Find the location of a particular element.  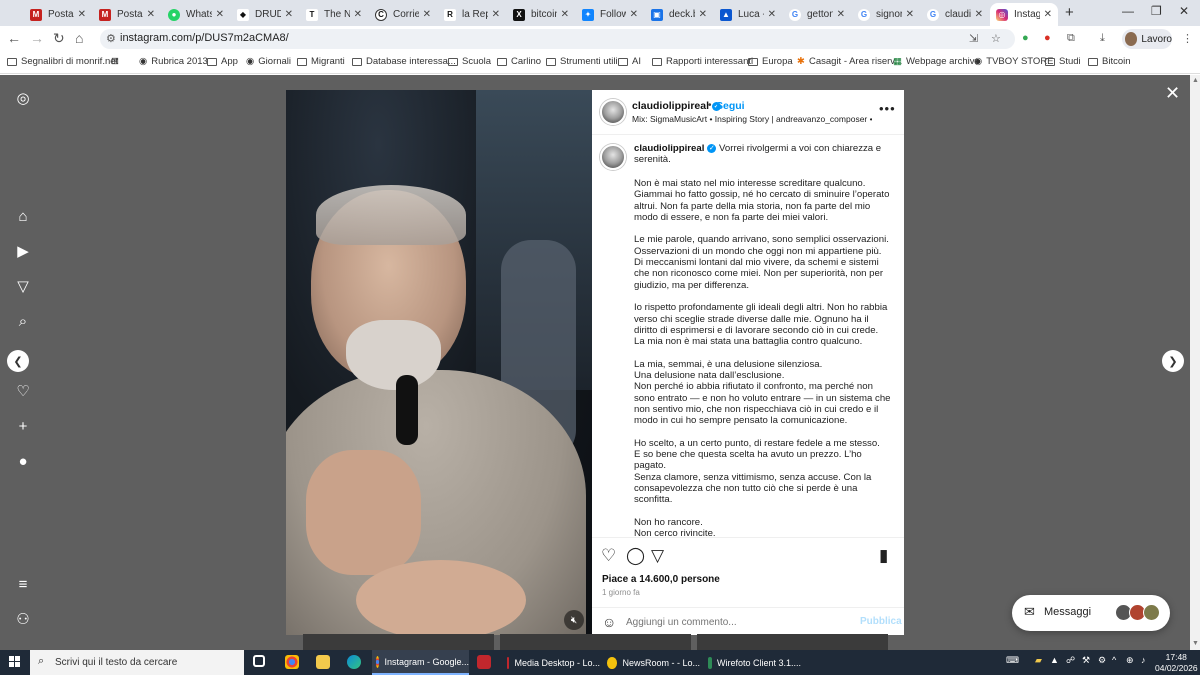

save-bookmark-icon: ▮ is located at coordinates (883, 556).